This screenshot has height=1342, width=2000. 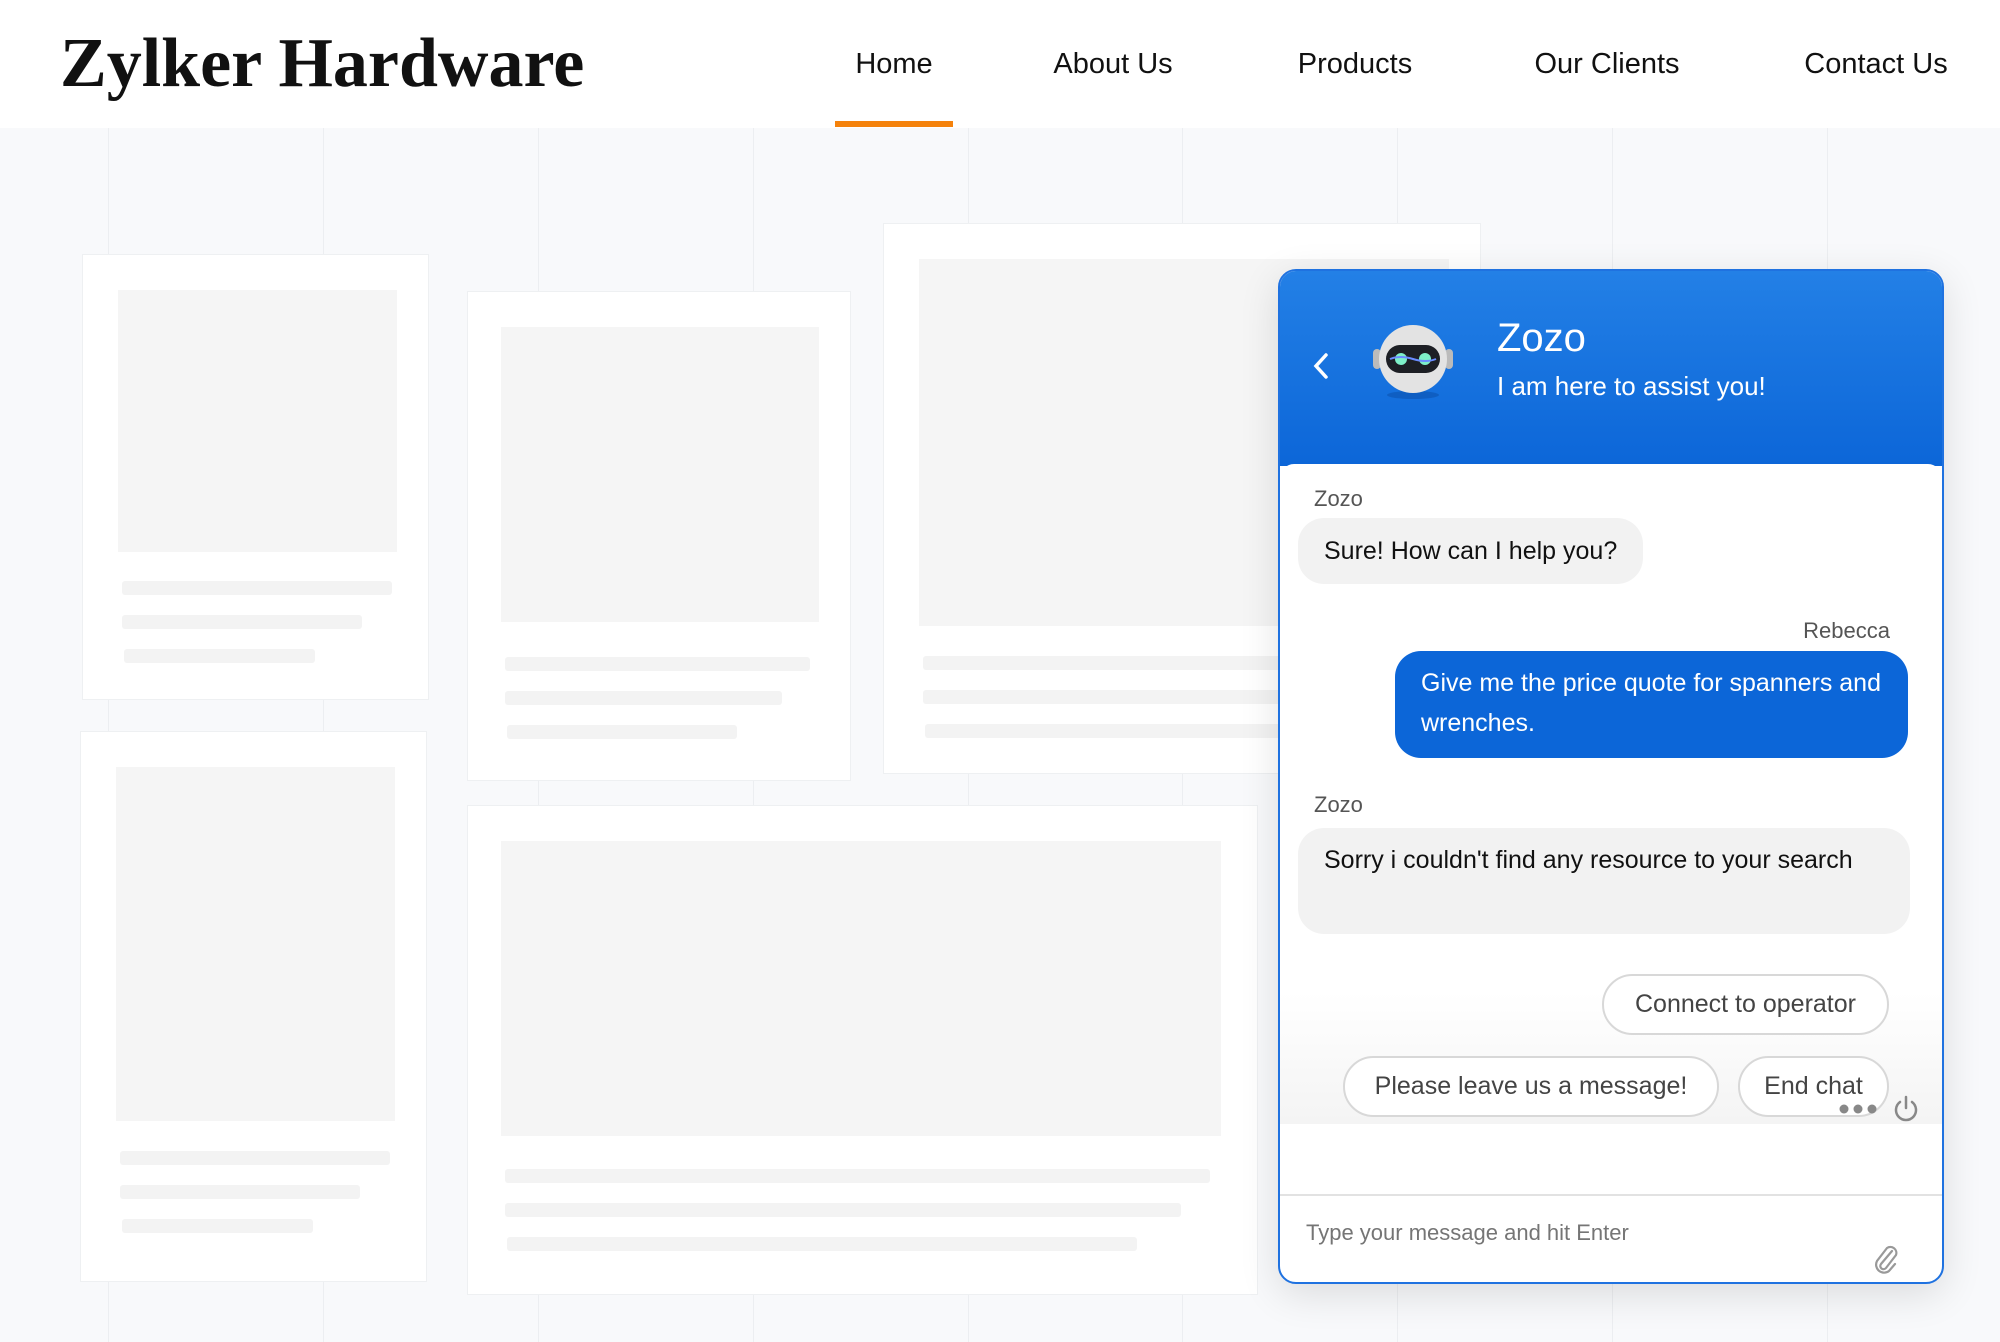 I want to click on bot-message: Sure! How can I help you?, so click(x=1471, y=551).